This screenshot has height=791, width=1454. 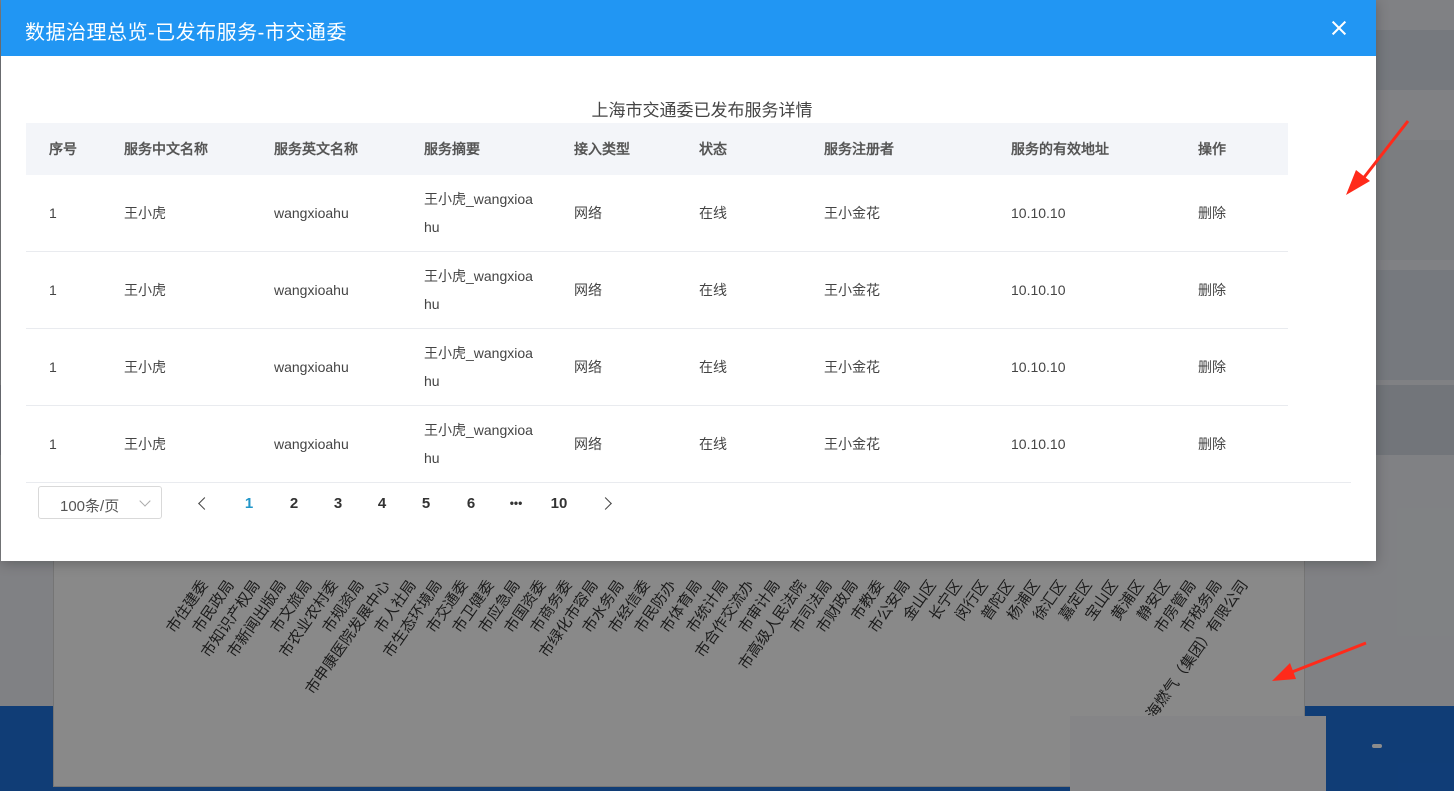 I want to click on annotation-arrows, so click(x=1341, y=400).